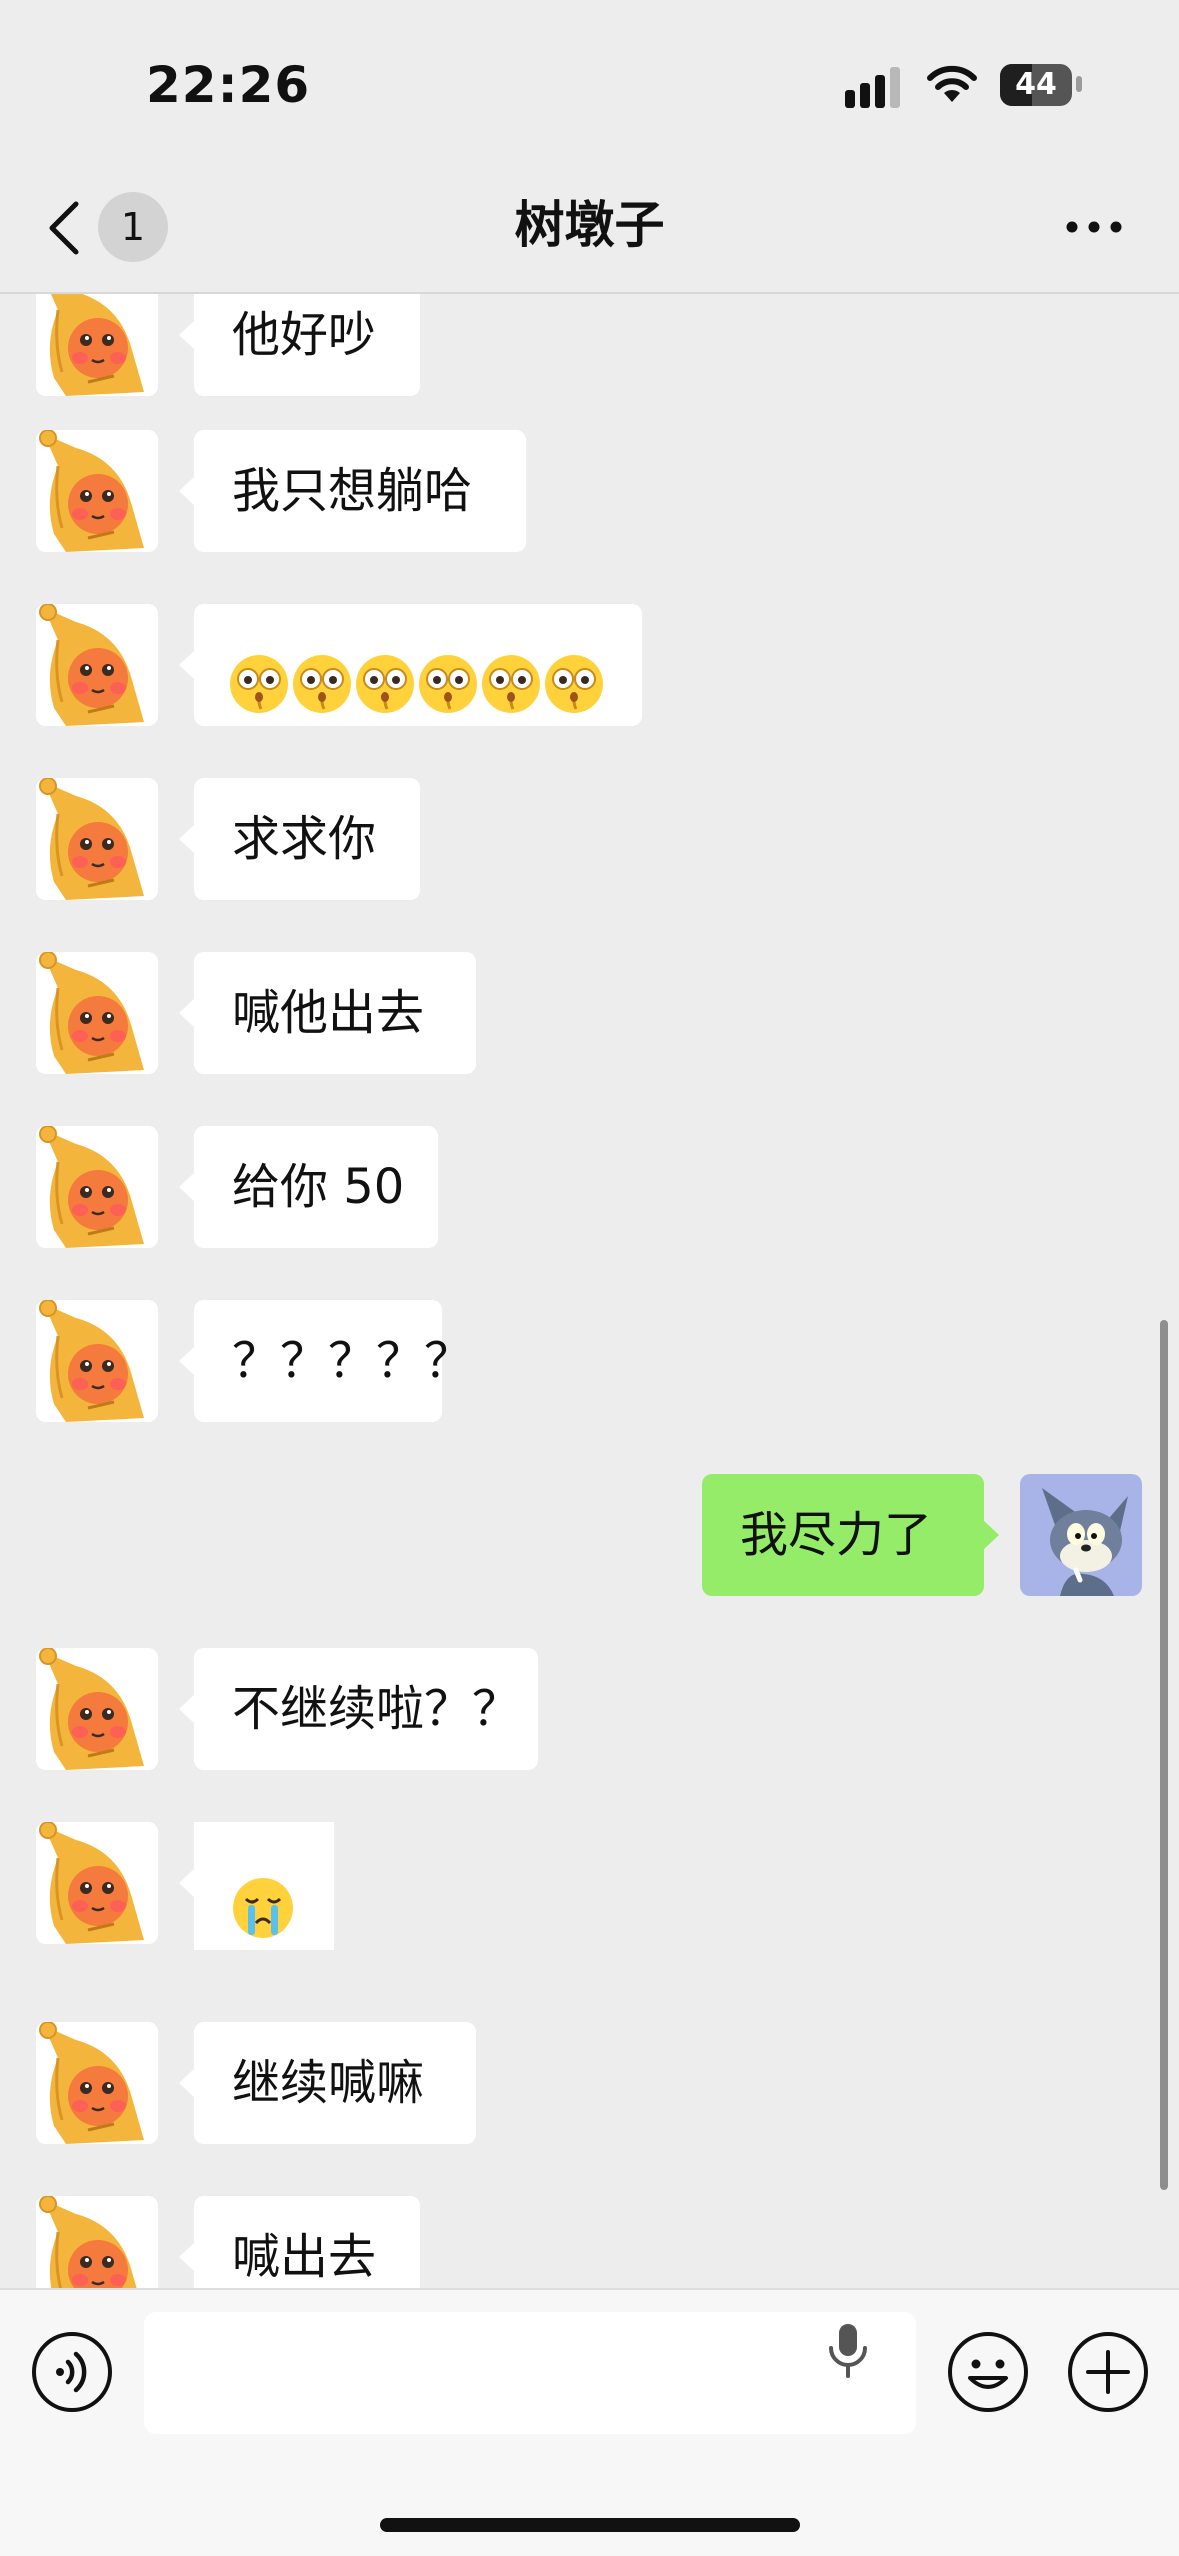 The image size is (1179, 2556). I want to click on message-text: 喊出去, so click(304, 2257).